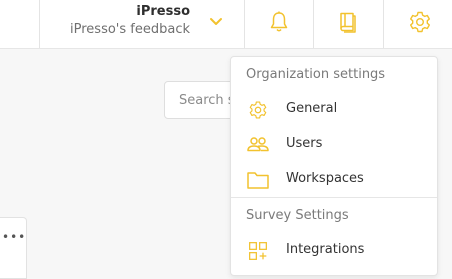 The height and width of the screenshot is (279, 452). I want to click on menu-item-general: General, so click(334, 110).